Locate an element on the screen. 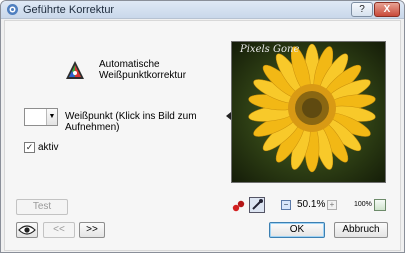 This screenshot has width=405, height=253. auto-whitepoint-label: Automatische Weißpunktkorrektur is located at coordinates (143, 70).